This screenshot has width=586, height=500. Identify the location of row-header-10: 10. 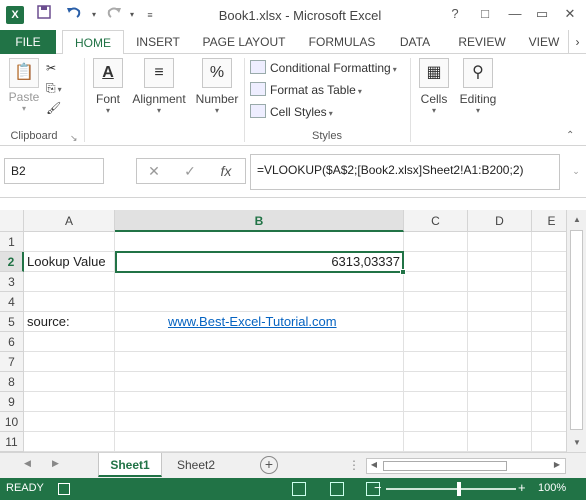
(12, 422).